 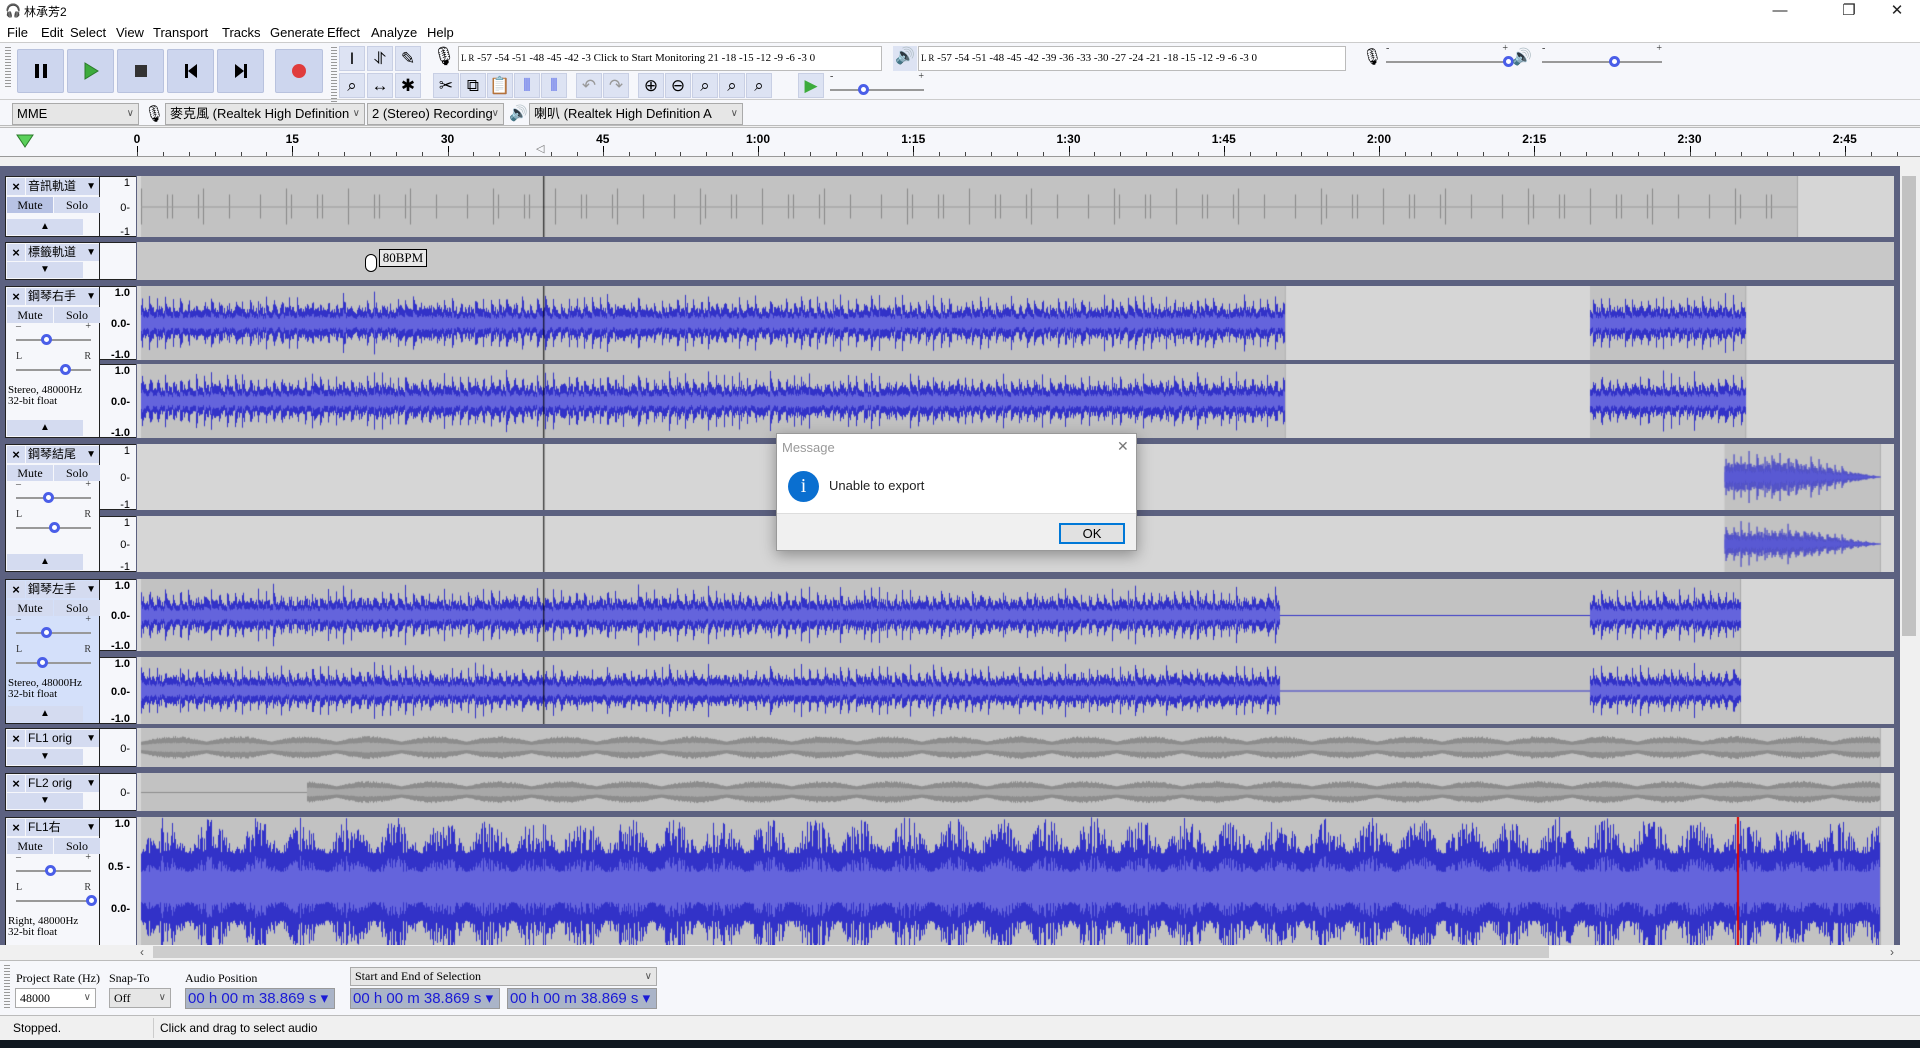 What do you see at coordinates (260, 998) in the screenshot?
I see `audio-position-field: 00 h 00 m 38.869 s ▾` at bounding box center [260, 998].